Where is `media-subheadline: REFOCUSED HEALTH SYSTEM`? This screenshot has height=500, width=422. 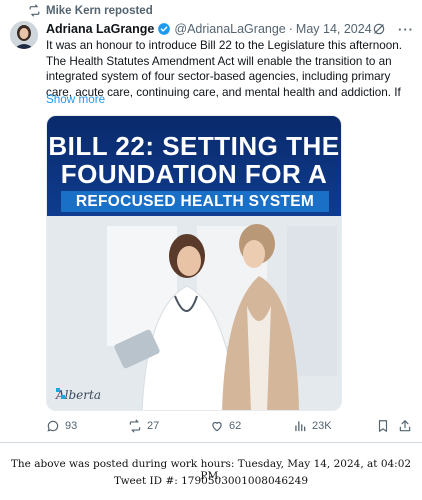
media-subheadline: REFOCUSED HEALTH SYSTEM is located at coordinates (195, 201).